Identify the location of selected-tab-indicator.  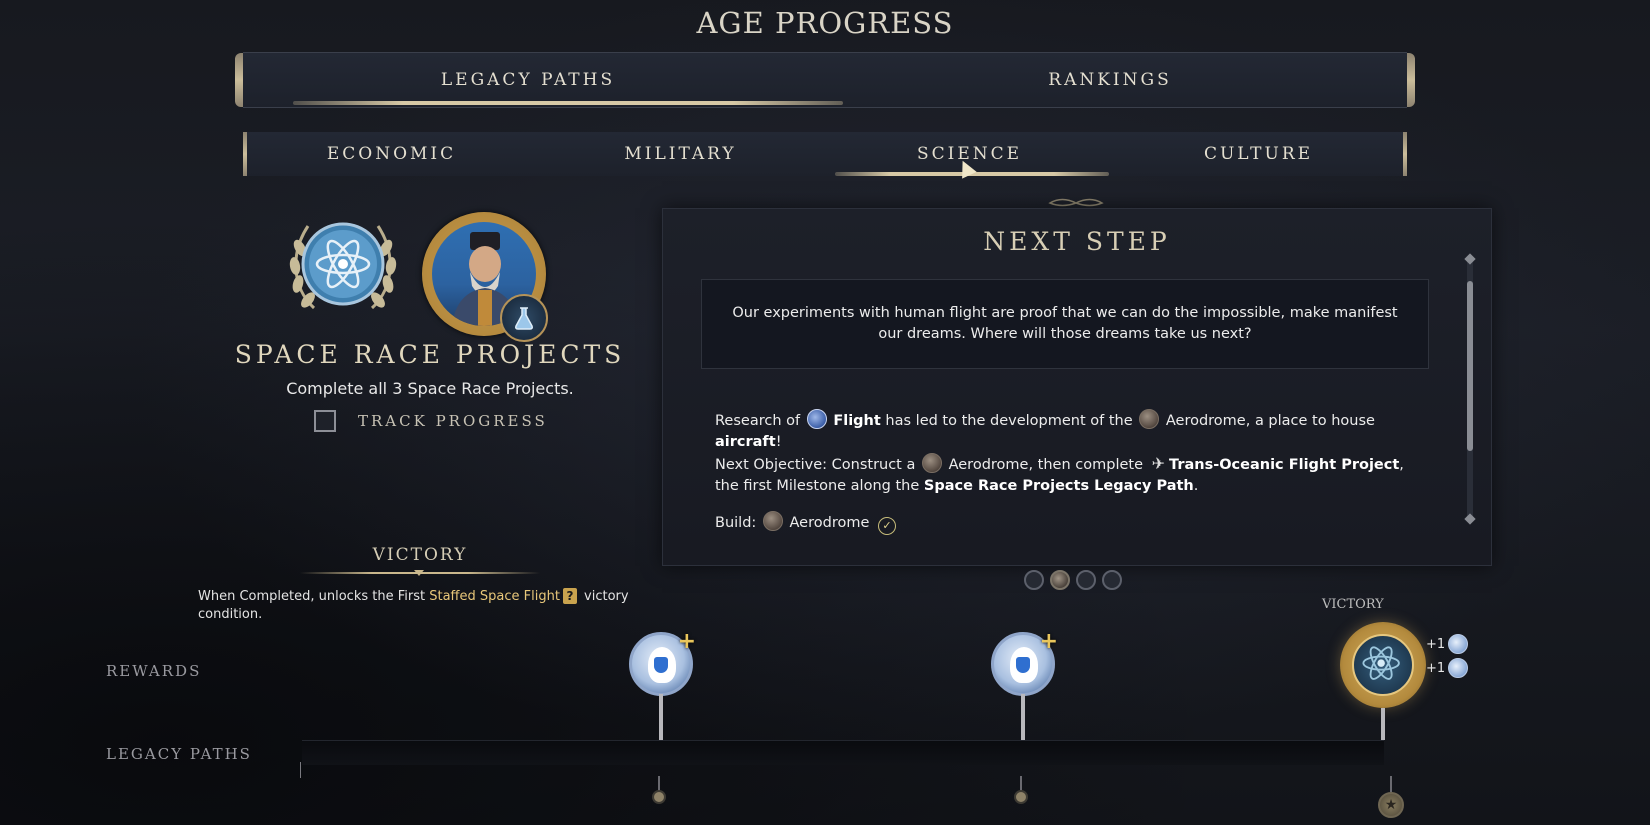
(568, 103).